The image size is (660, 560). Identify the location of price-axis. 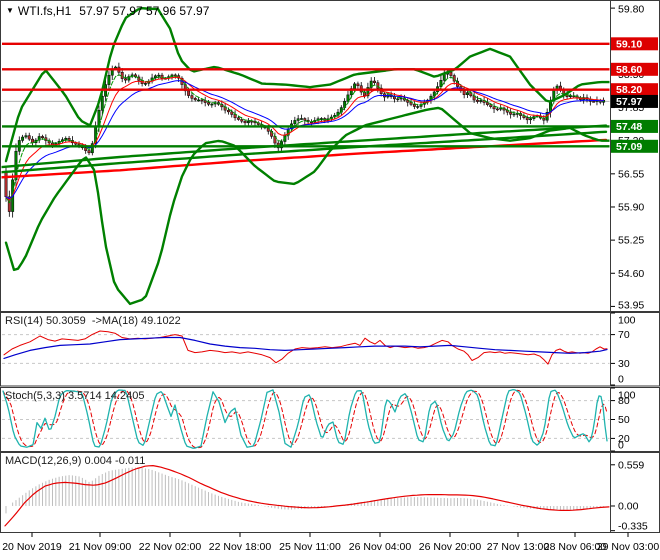
(635, 266).